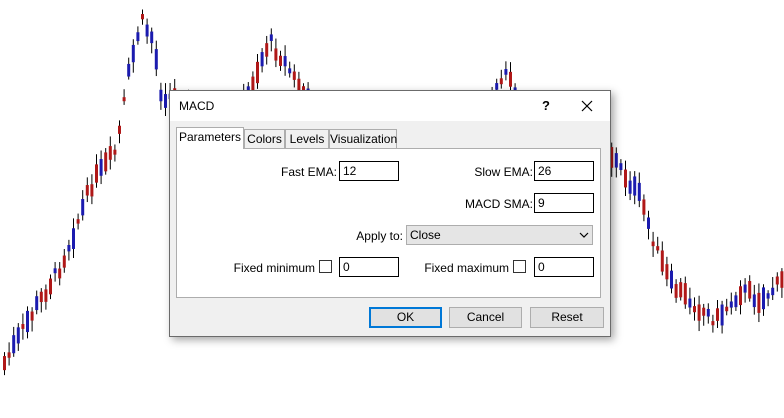 This screenshot has height=418, width=784. Describe the element at coordinates (390, 106) in the screenshot. I see `dialog-titlebar: MACD ?` at that location.